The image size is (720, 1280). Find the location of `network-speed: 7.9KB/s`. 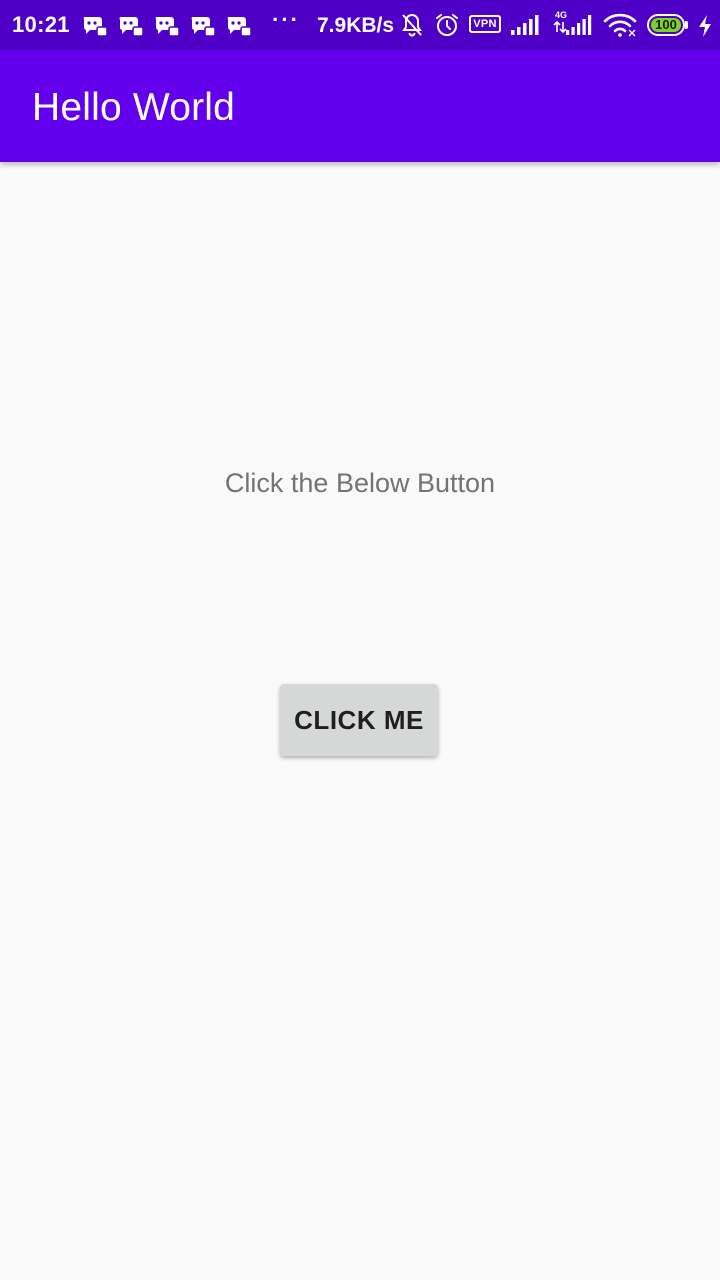

network-speed: 7.9KB/s is located at coordinates (356, 25).